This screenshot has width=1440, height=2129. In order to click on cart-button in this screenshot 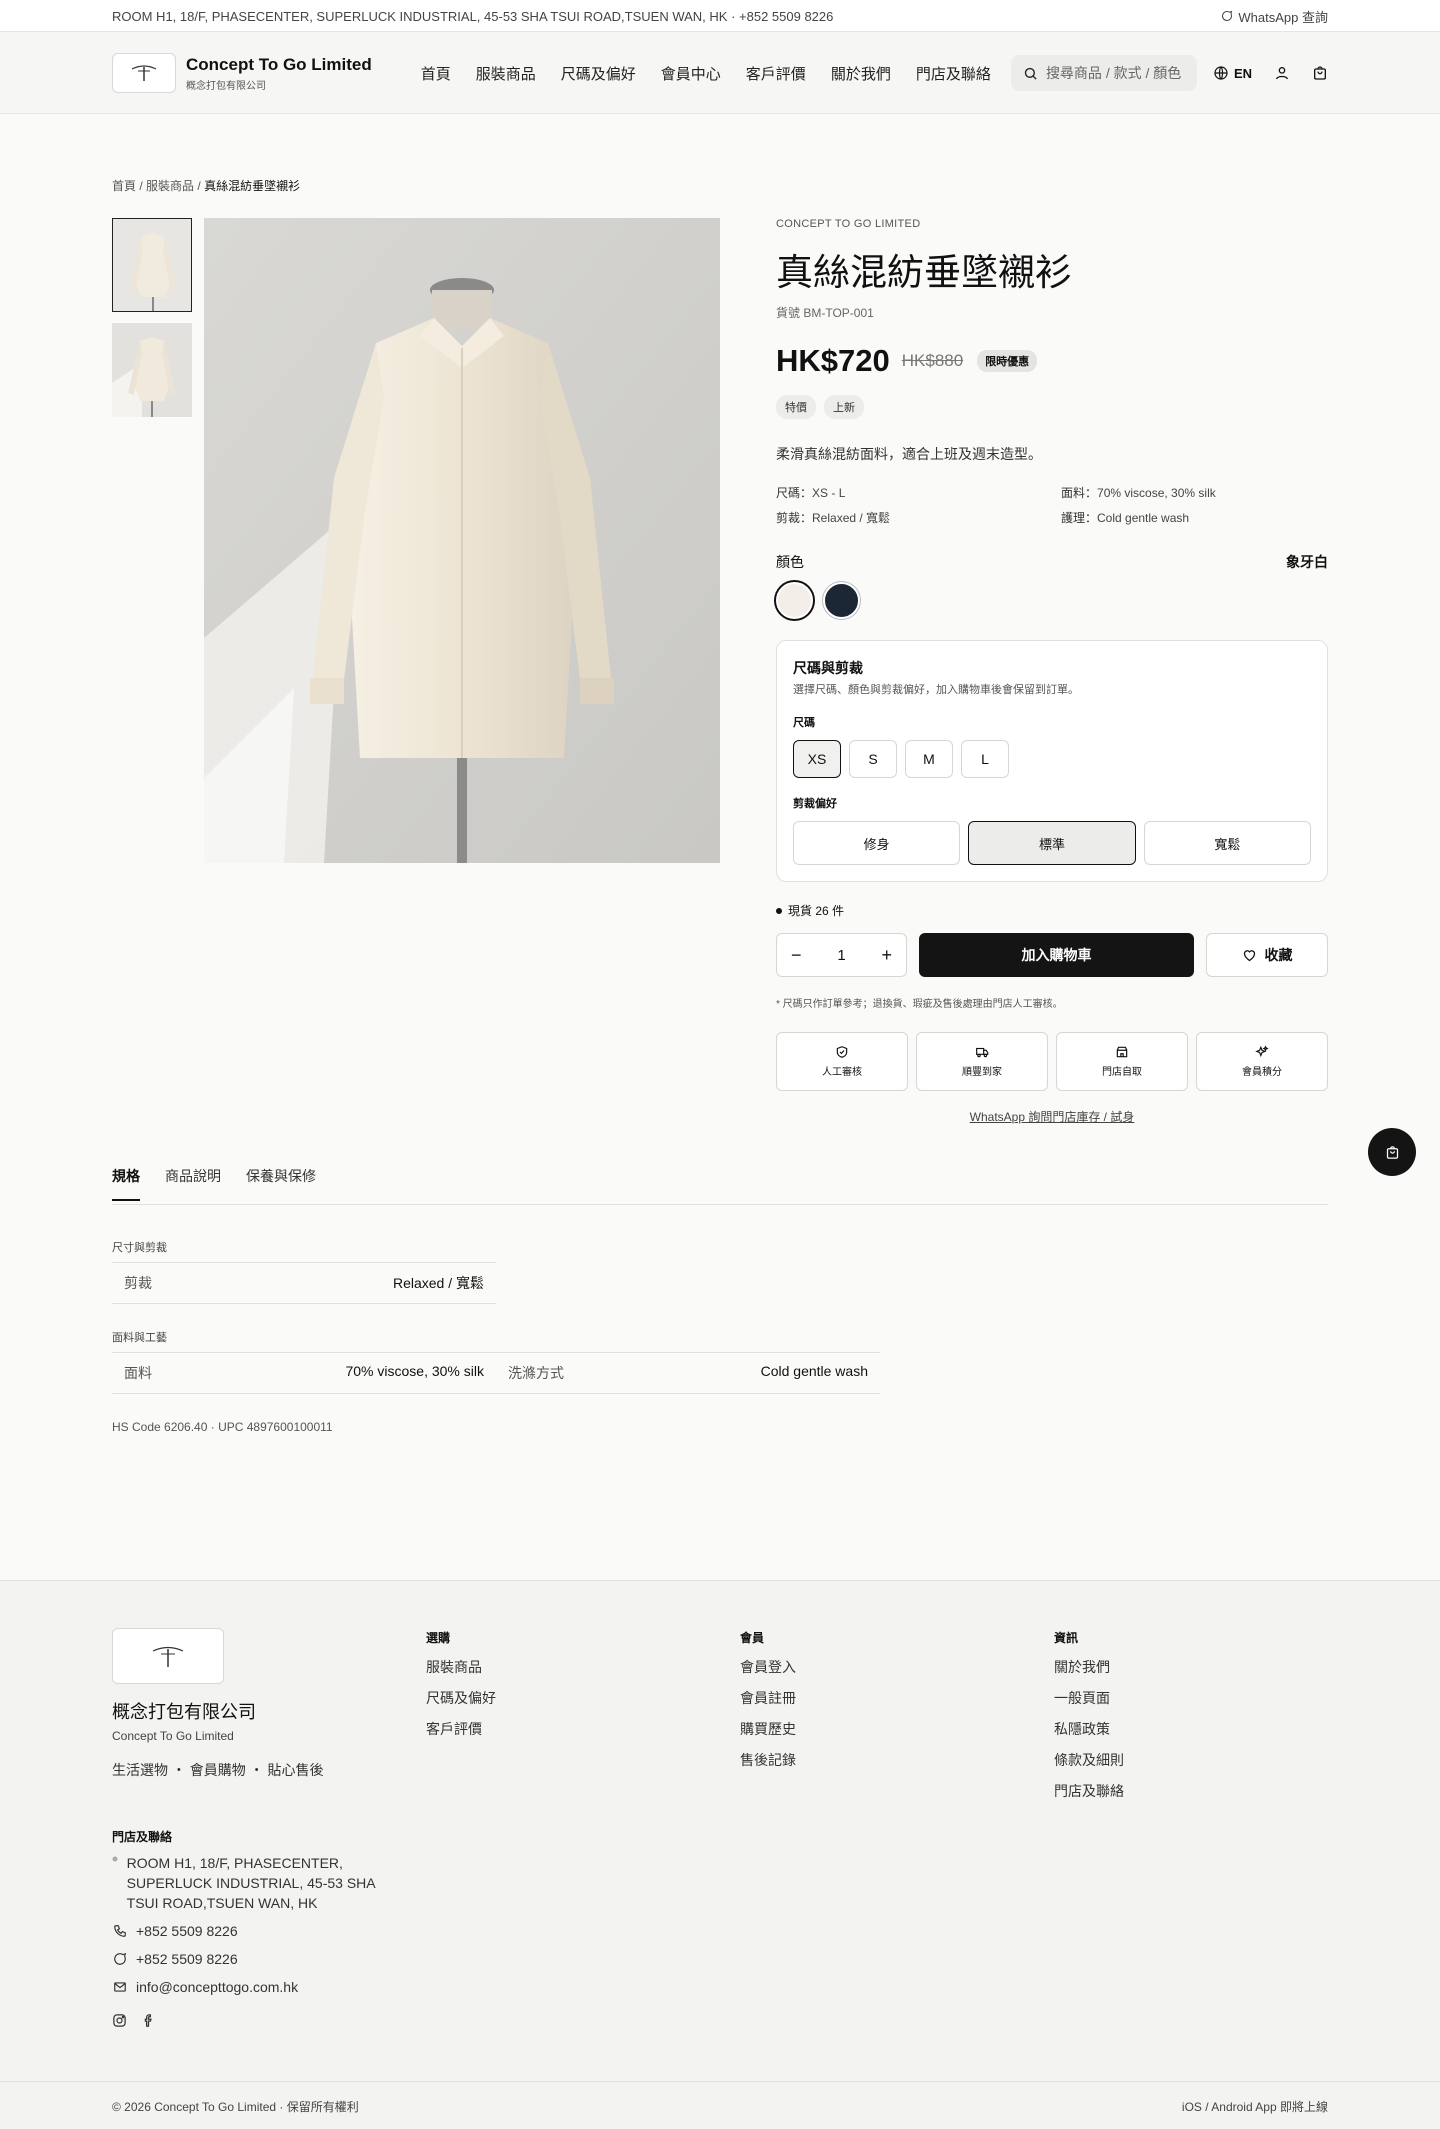, I will do `click(1320, 73)`.